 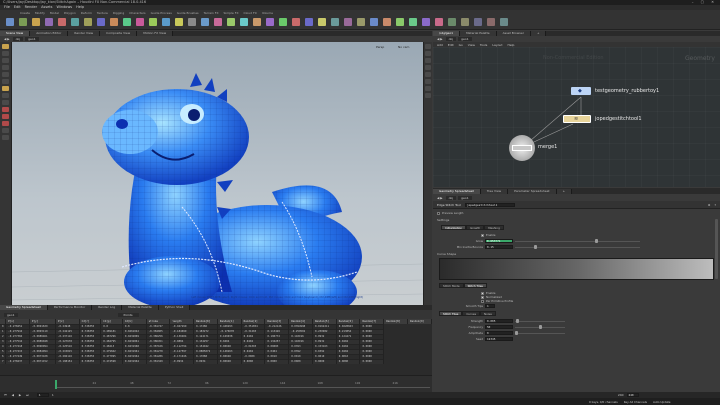 What do you see at coordinates (5, 123) in the screenshot?
I see `magnet-icon` at bounding box center [5, 123].